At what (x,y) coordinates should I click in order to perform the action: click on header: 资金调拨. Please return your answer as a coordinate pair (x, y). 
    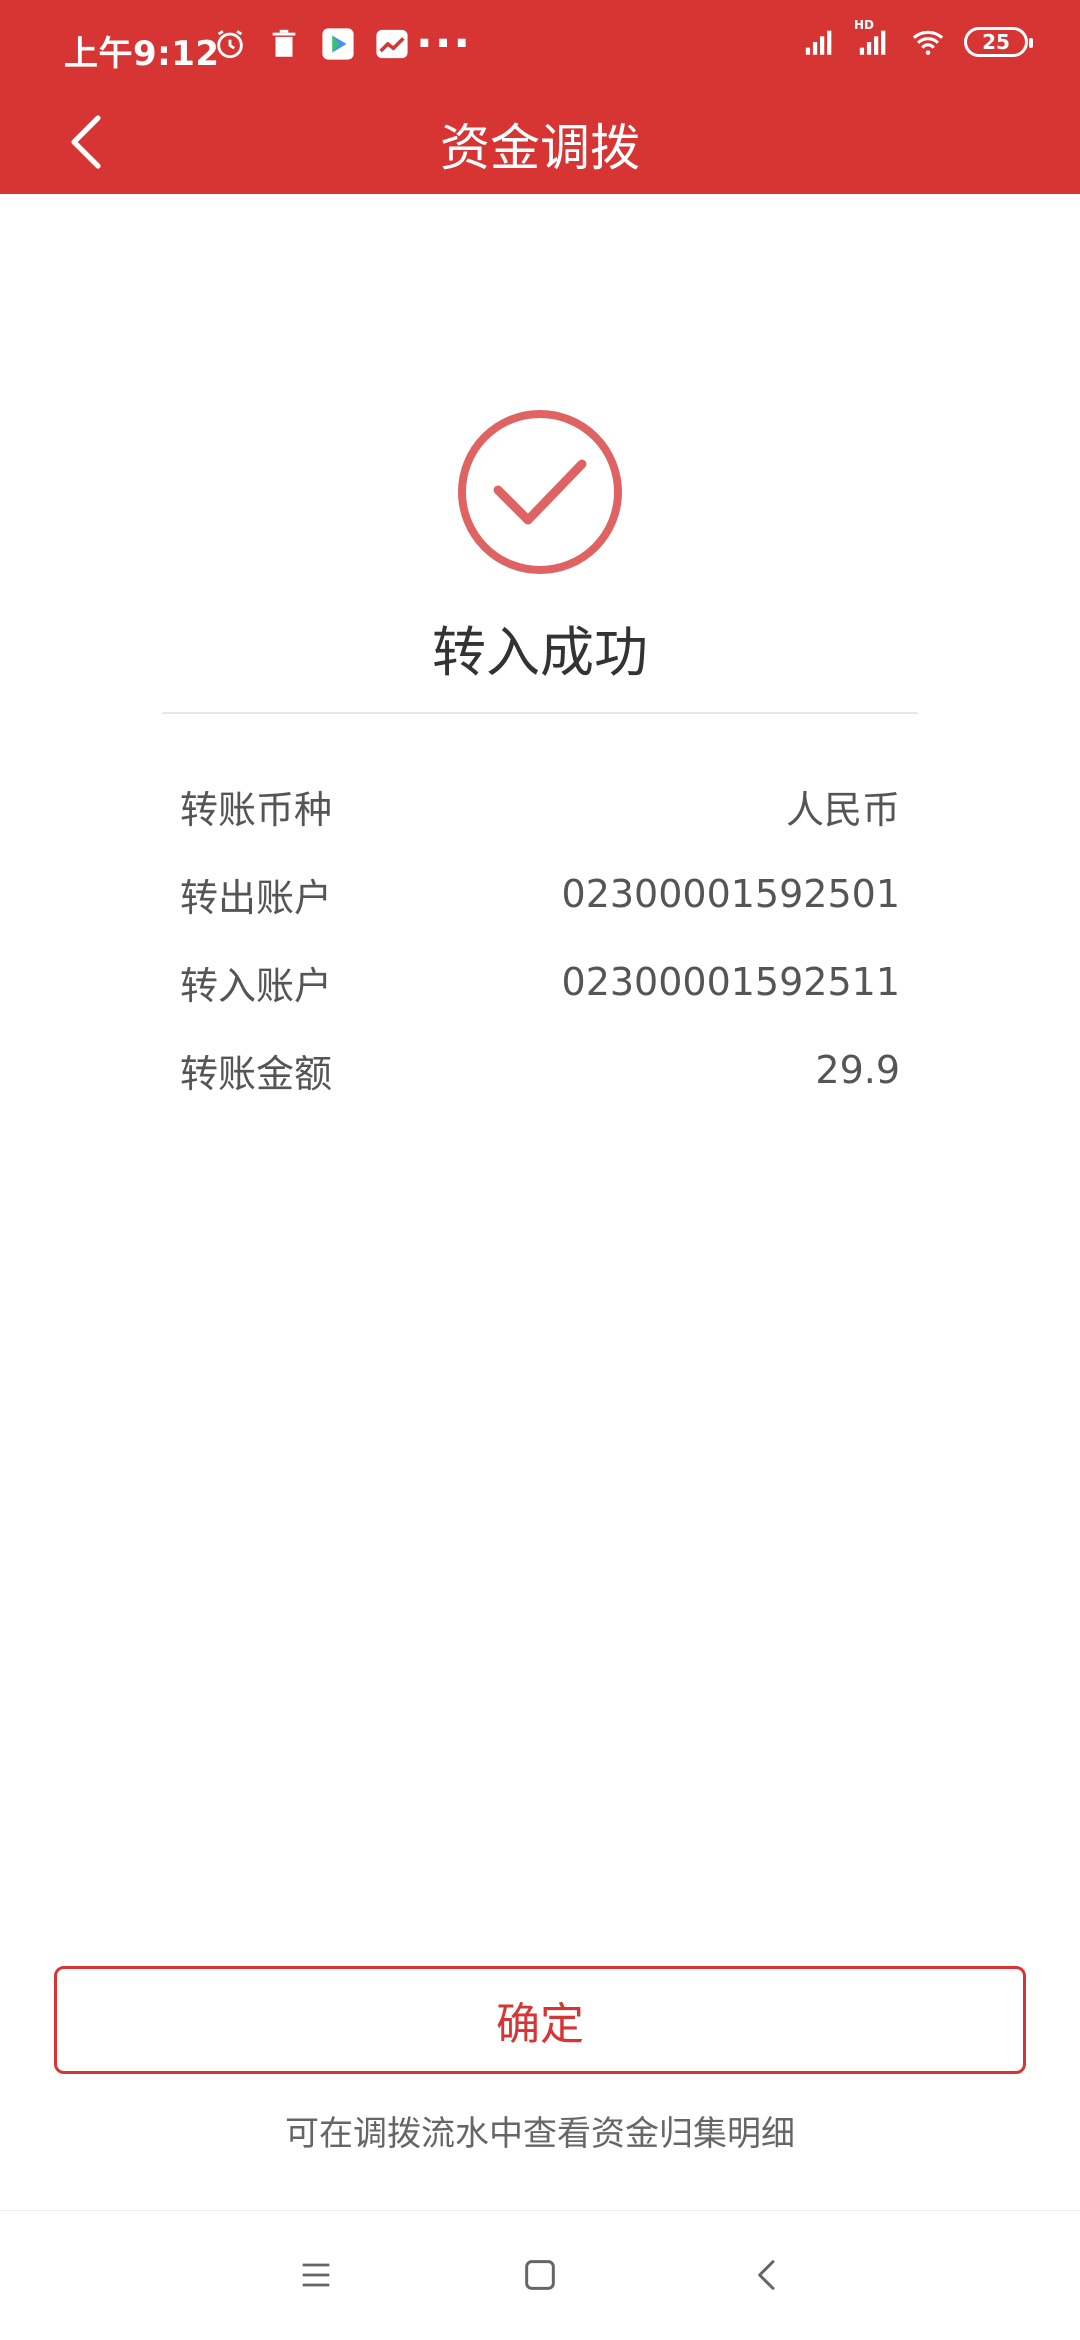
    Looking at the image, I should click on (540, 145).